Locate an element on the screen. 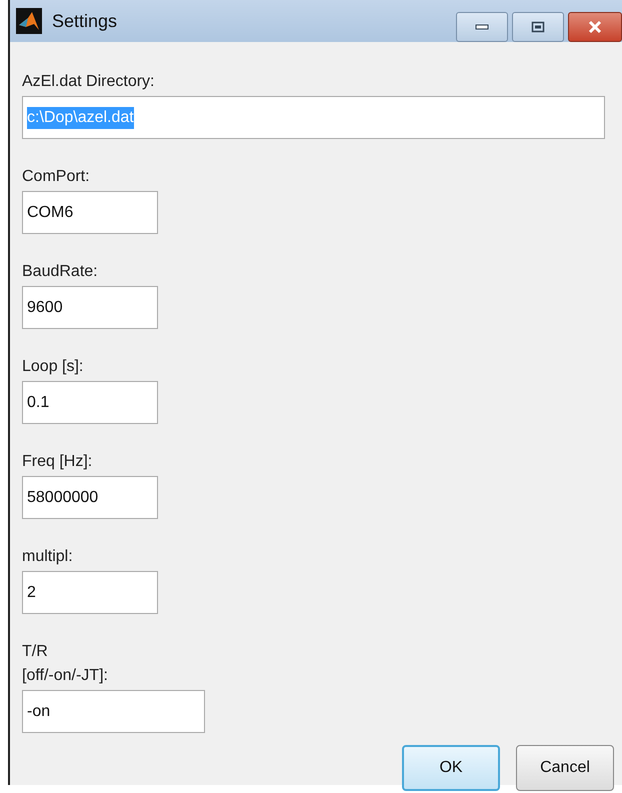  app-logo-icon is located at coordinates (29, 21).